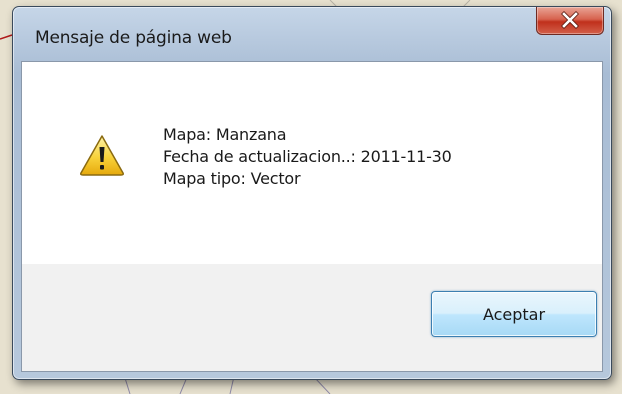 This screenshot has width=622, height=394. What do you see at coordinates (133, 38) in the screenshot?
I see `dialog-title: Mensaje de página web` at bounding box center [133, 38].